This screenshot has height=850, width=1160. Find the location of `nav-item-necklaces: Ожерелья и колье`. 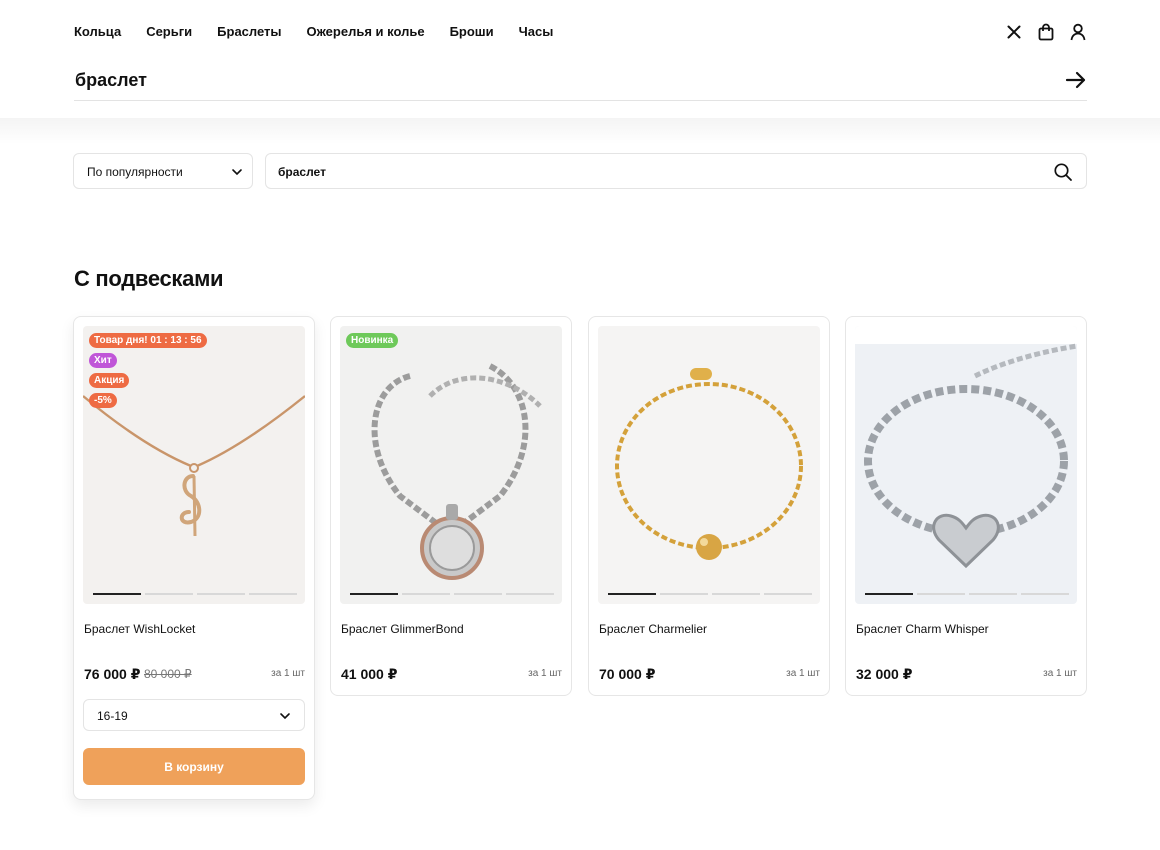

nav-item-necklaces: Ожерелья и колье is located at coordinates (366, 32).